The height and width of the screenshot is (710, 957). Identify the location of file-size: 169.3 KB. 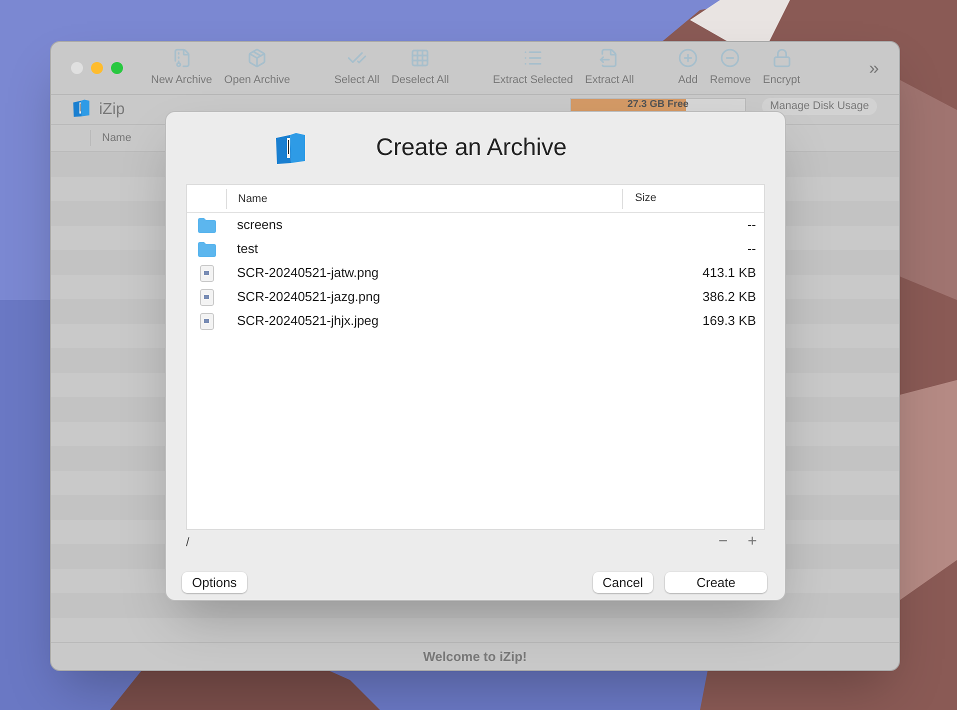
(729, 321).